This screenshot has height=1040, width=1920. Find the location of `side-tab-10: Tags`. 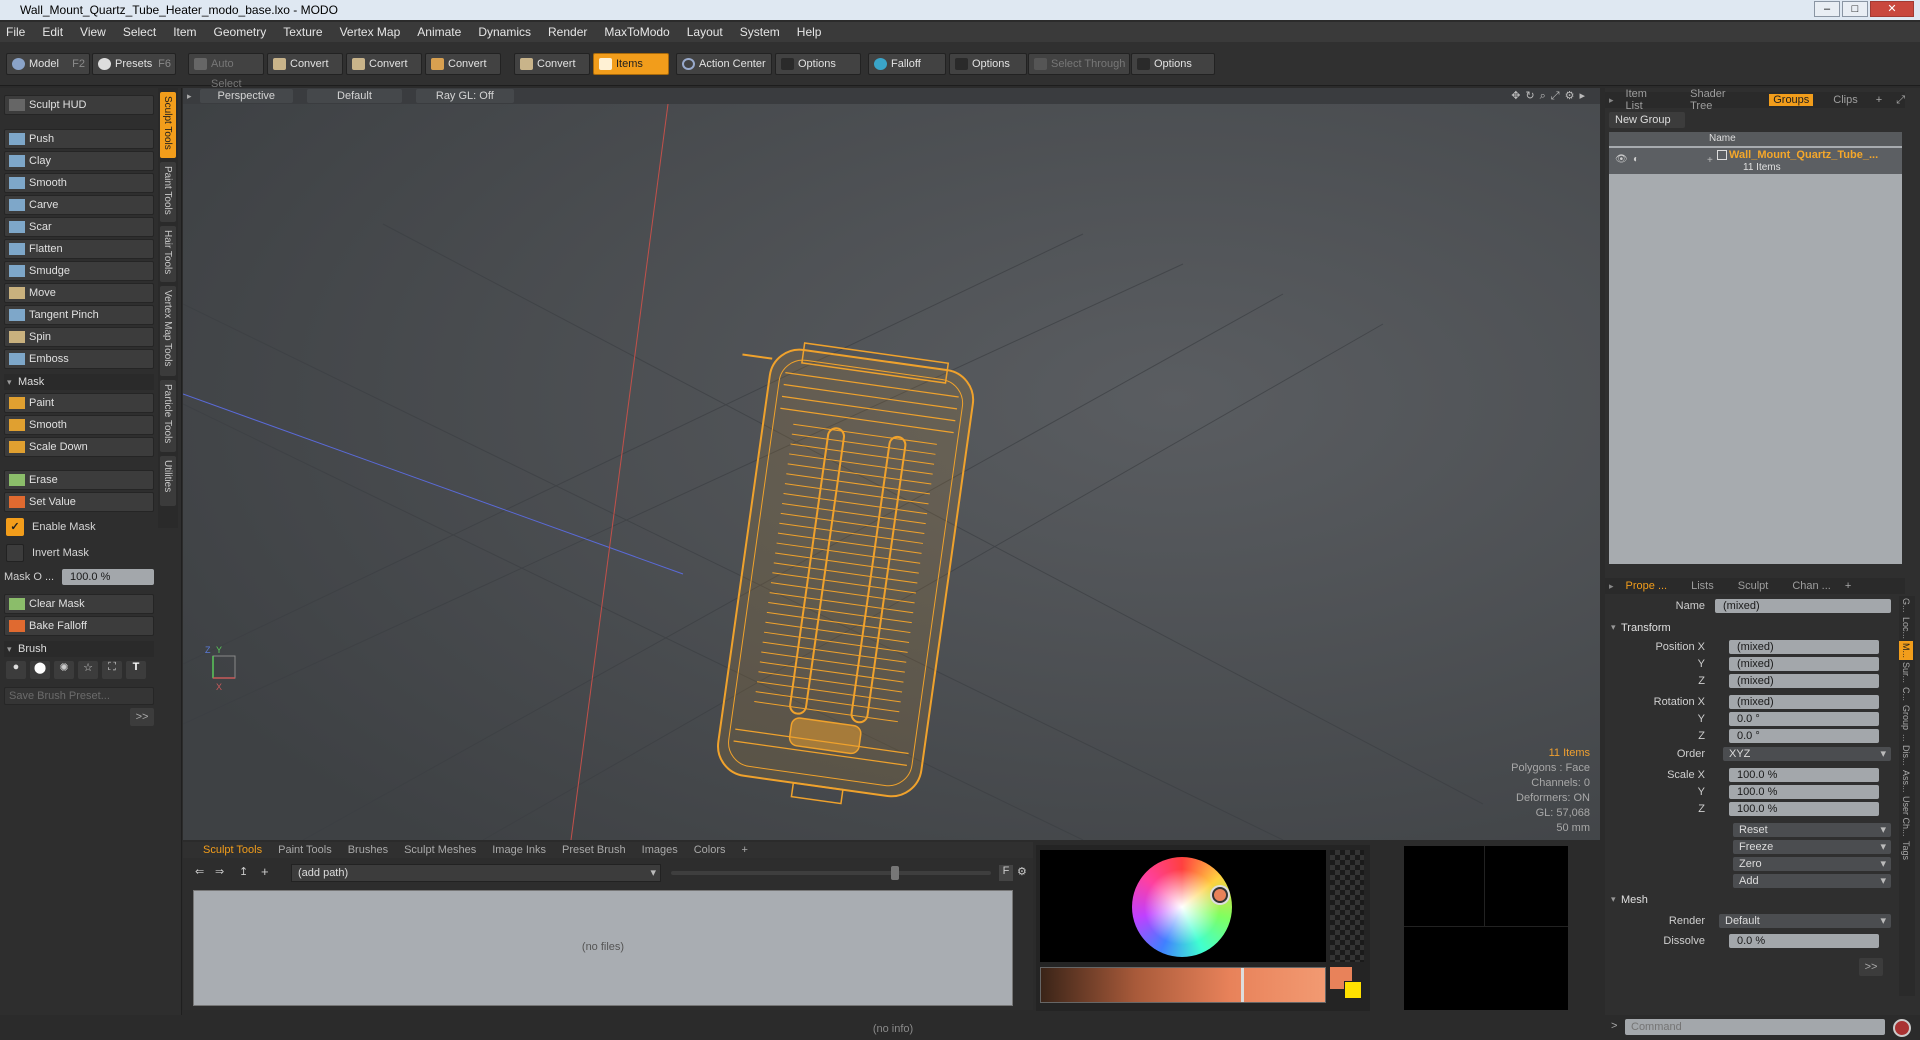

side-tab-10: Tags is located at coordinates (1906, 850).